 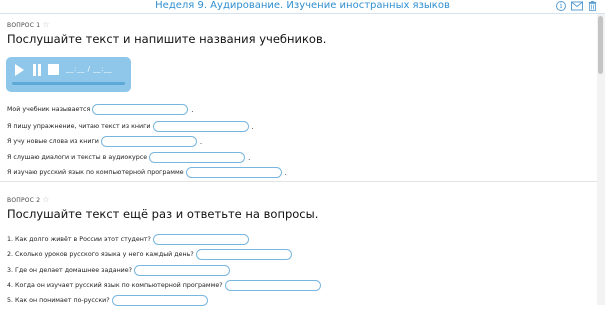 What do you see at coordinates (600, 45) in the screenshot?
I see `scrollbar-thumb` at bounding box center [600, 45].